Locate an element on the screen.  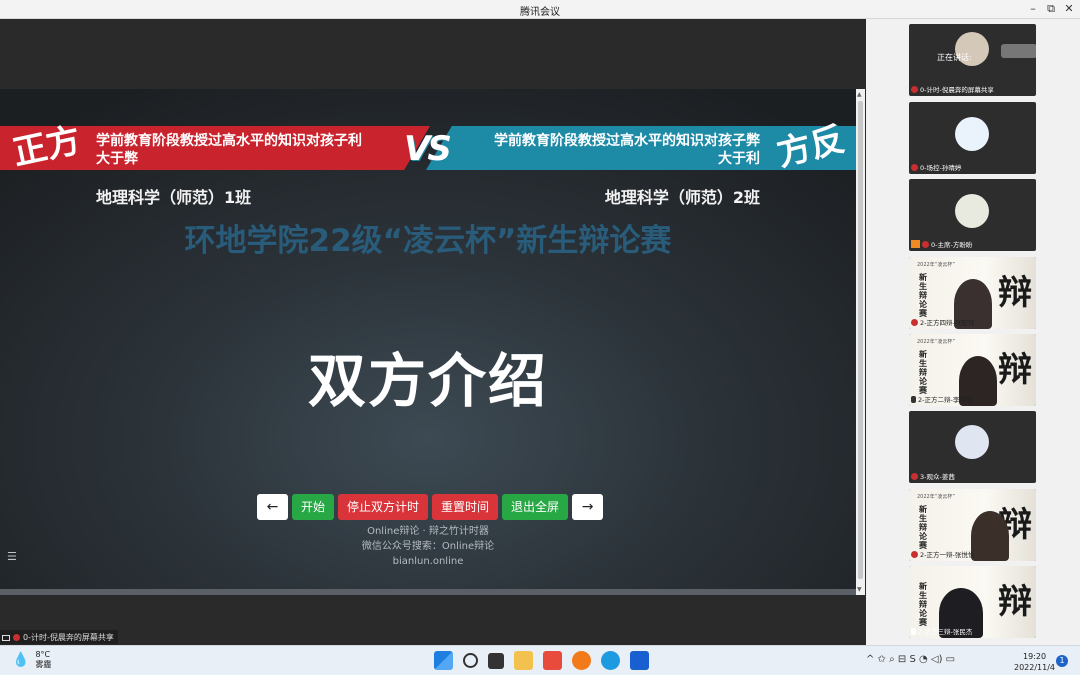
participant-label: 3-观众-姜茜 is located at coordinates (933, 476).